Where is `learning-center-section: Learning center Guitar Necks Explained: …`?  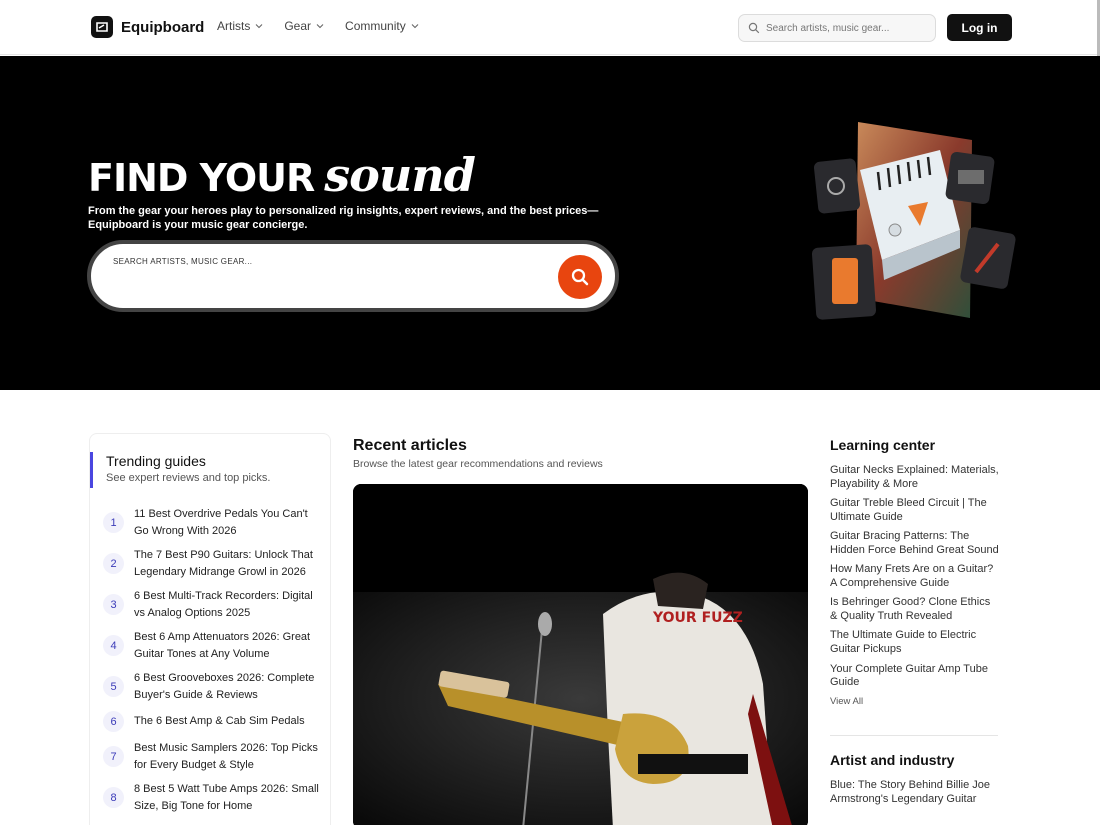 learning-center-section: Learning center Guitar Necks Explained: … is located at coordinates (915, 572).